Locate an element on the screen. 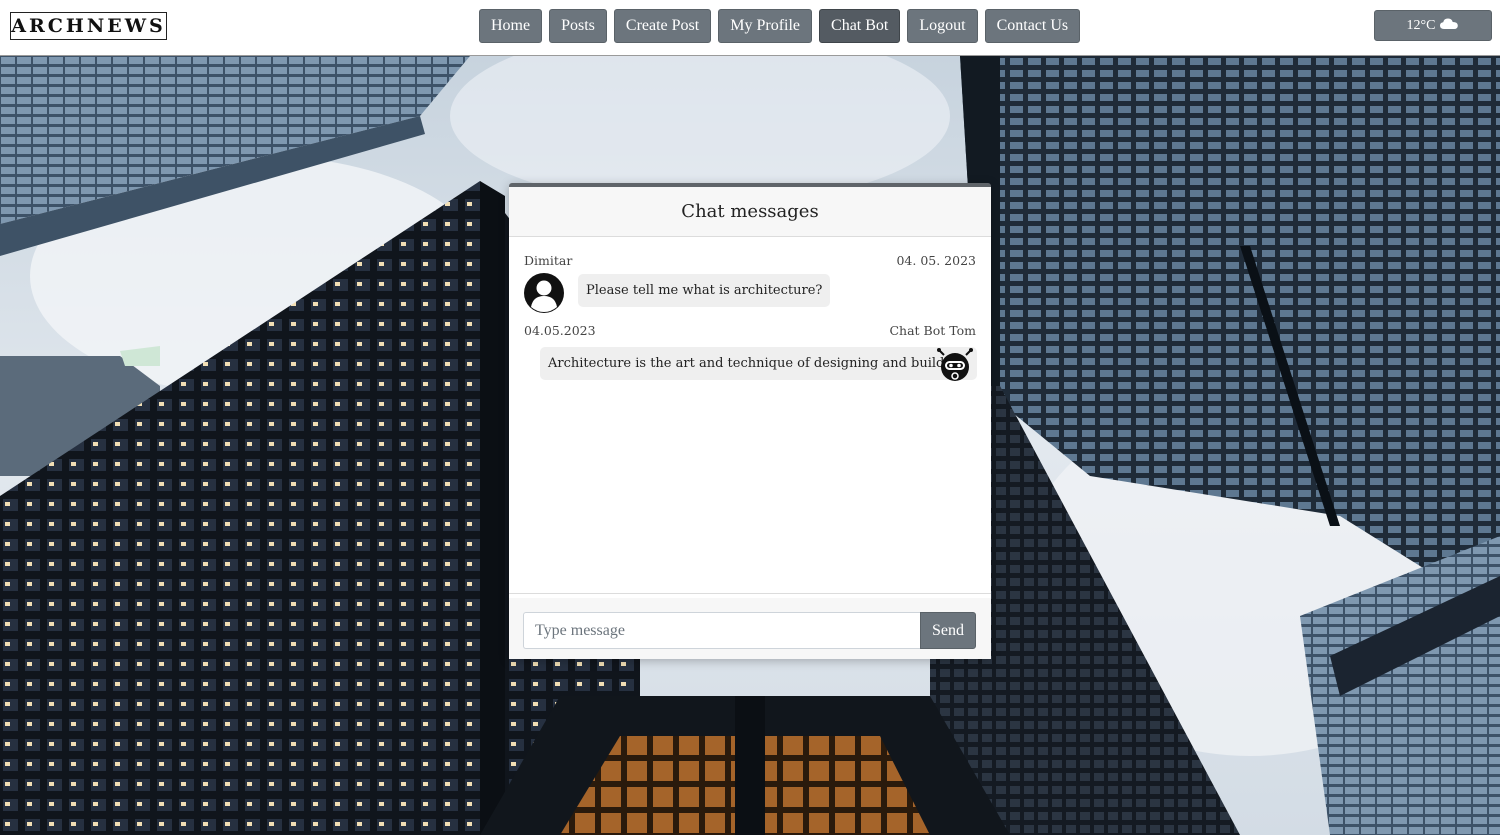  nav-contact-us-button: Contact Us is located at coordinates (1032, 26).